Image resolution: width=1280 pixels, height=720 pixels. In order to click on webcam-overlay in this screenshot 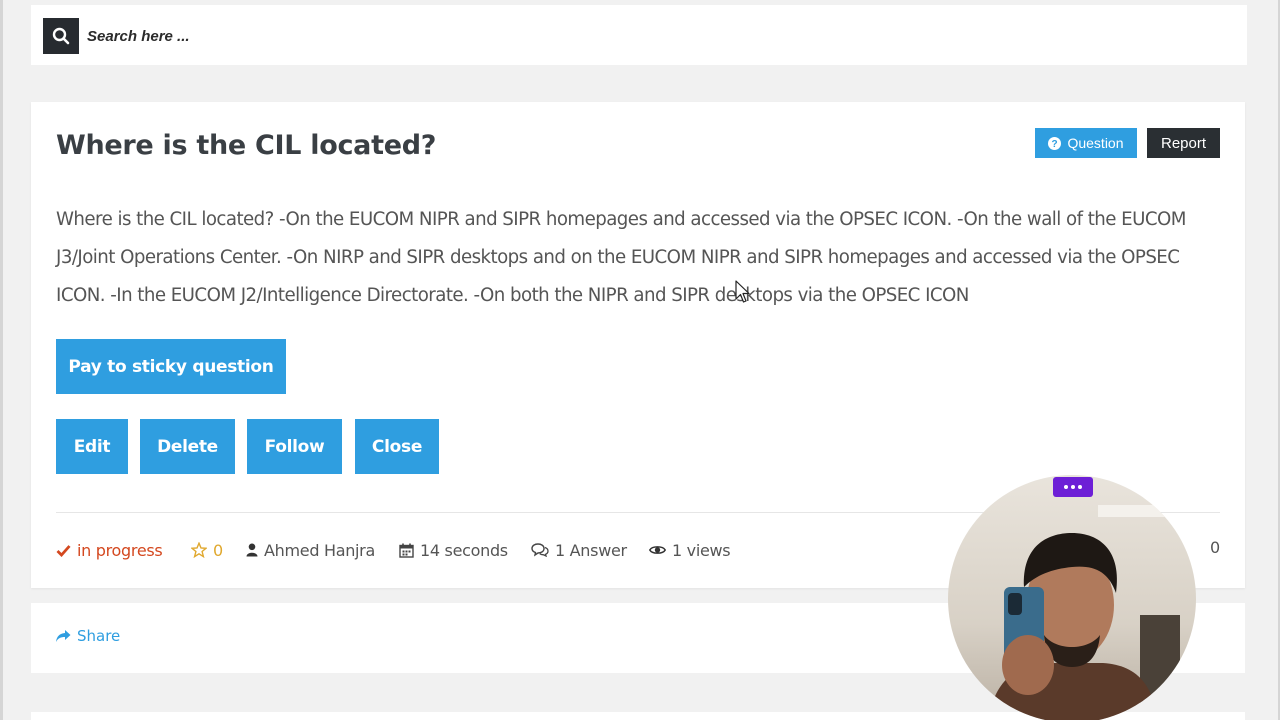, I will do `click(1072, 597)`.